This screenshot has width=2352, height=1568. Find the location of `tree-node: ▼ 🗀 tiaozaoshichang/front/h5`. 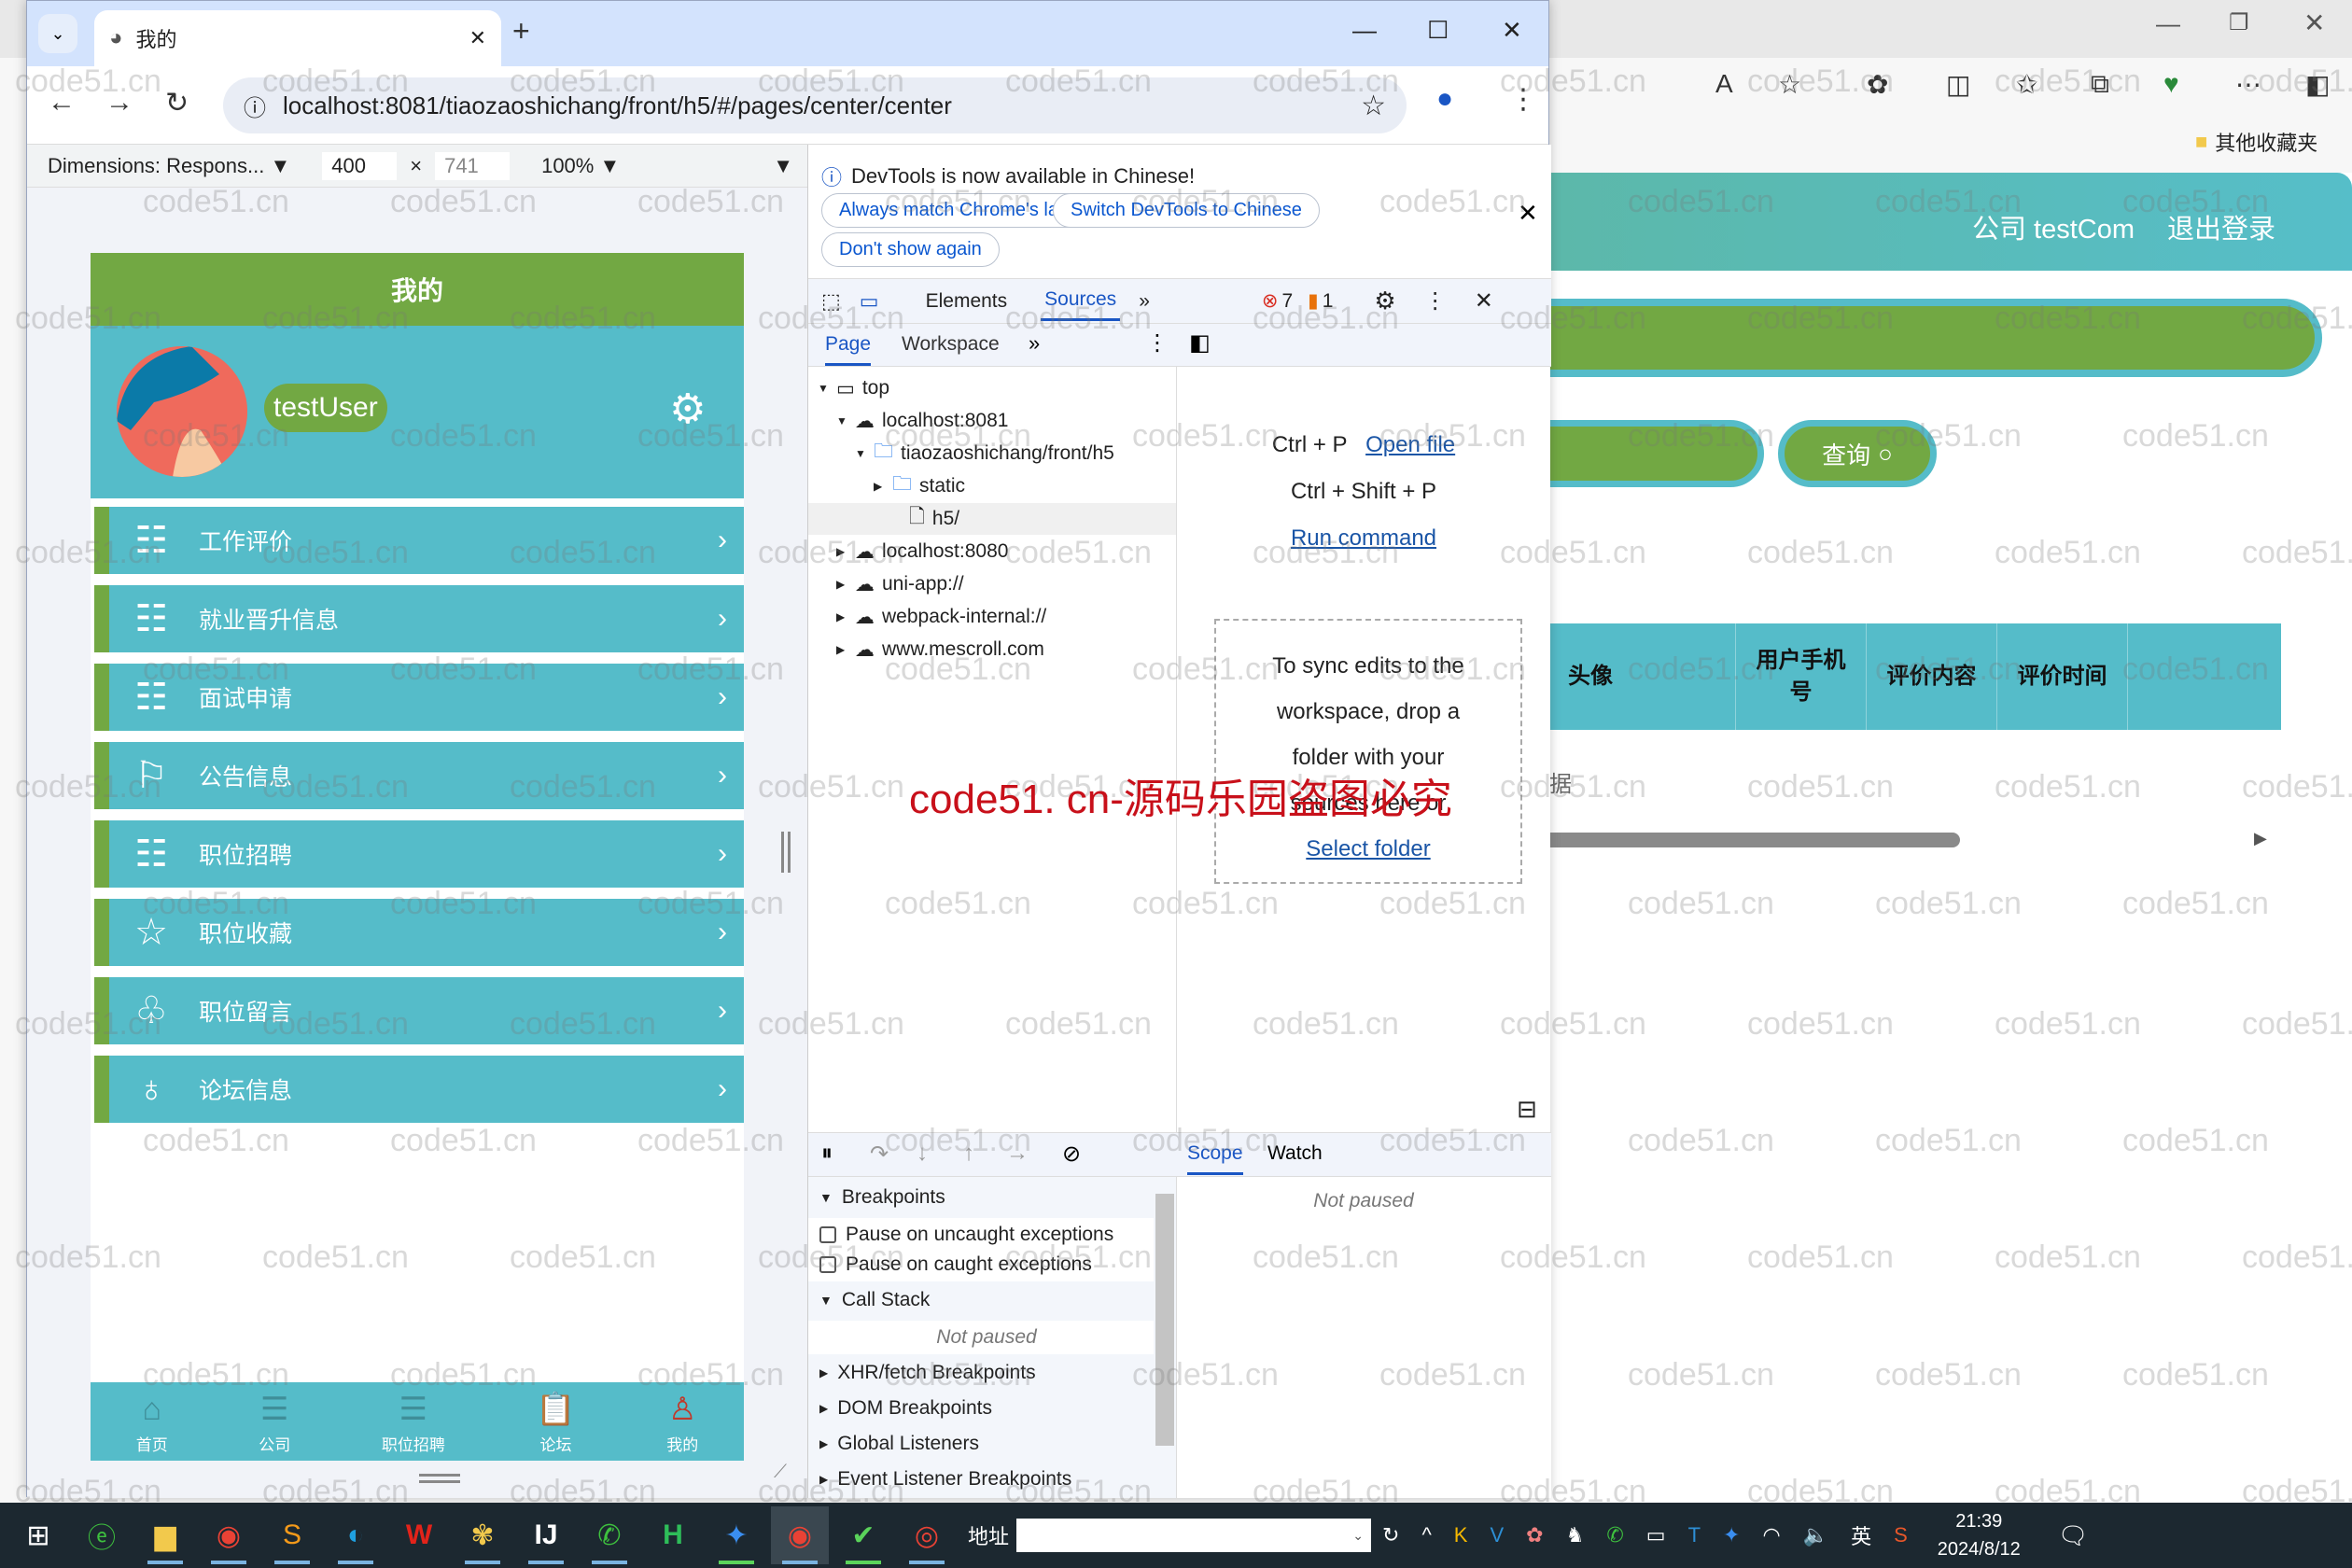

tree-node: ▼ 🗀 tiaozaoshichang/front/h5 is located at coordinates (984, 453).